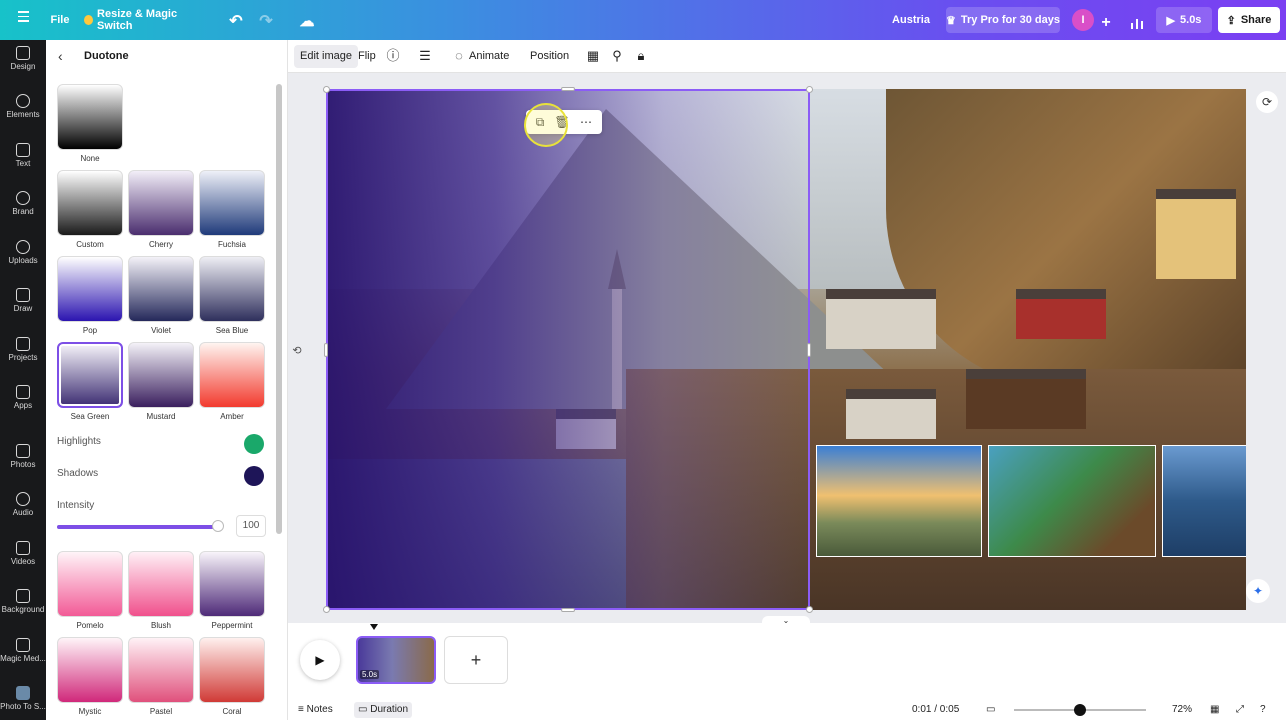  What do you see at coordinates (320, 660) in the screenshot?
I see `timeline-play-button: ▶` at bounding box center [320, 660].